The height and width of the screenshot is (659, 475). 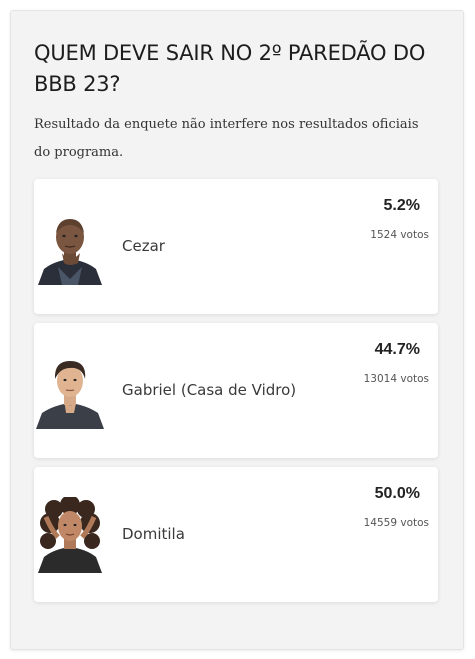 I want to click on vote-percentage: 5.2%, so click(x=401, y=205).